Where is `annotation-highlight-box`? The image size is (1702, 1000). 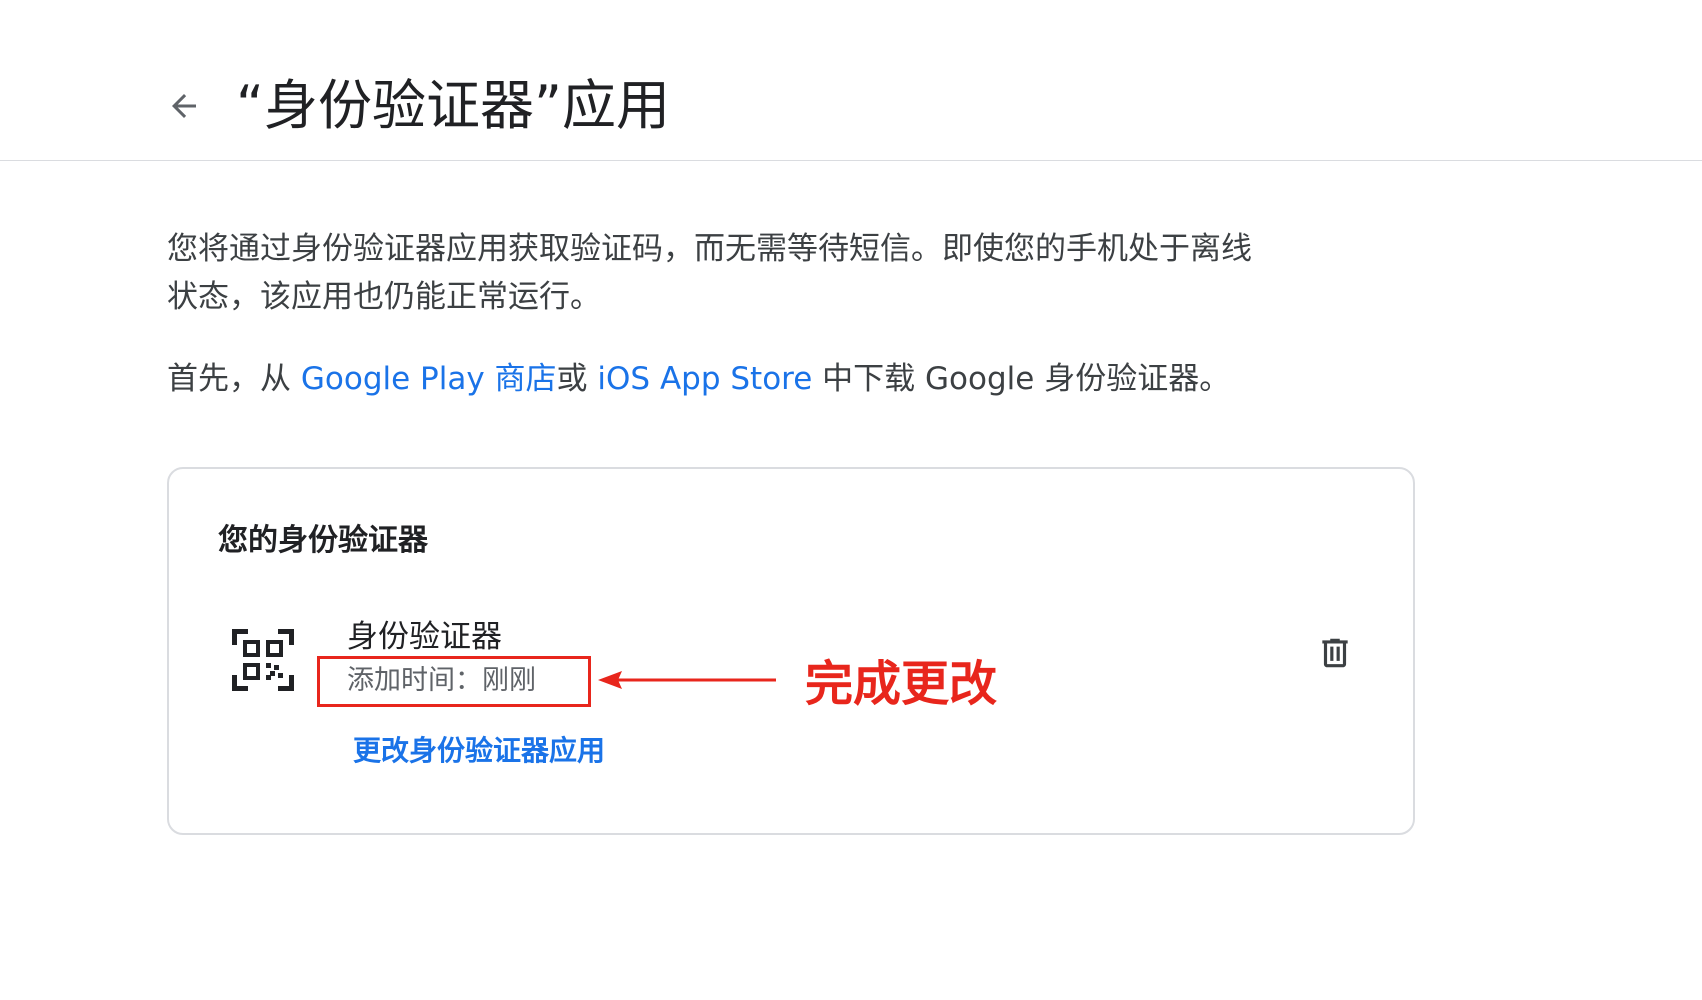
annotation-highlight-box is located at coordinates (454, 681).